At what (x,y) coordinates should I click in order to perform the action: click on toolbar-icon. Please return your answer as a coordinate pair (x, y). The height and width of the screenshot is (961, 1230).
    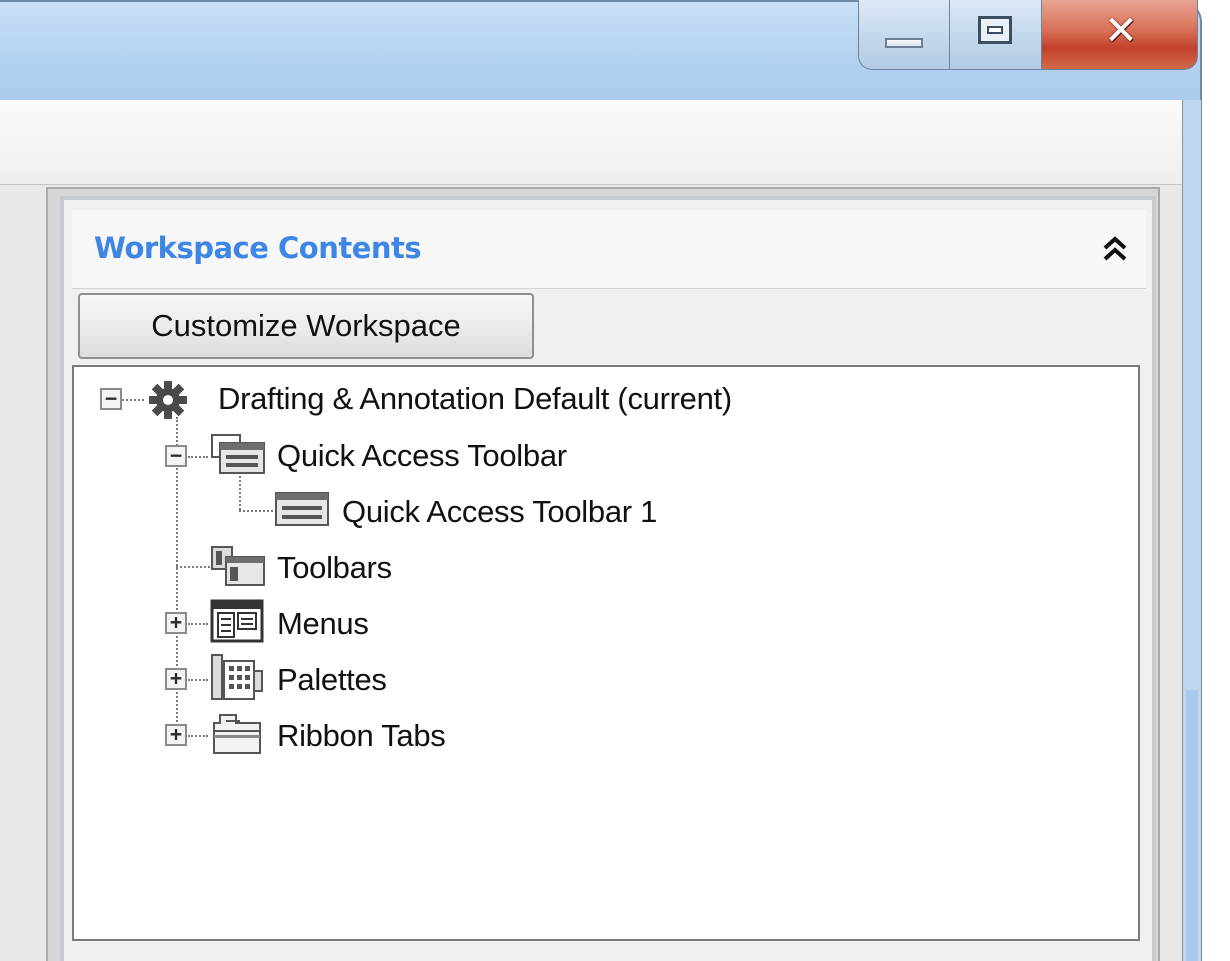
    Looking at the image, I should click on (302, 509).